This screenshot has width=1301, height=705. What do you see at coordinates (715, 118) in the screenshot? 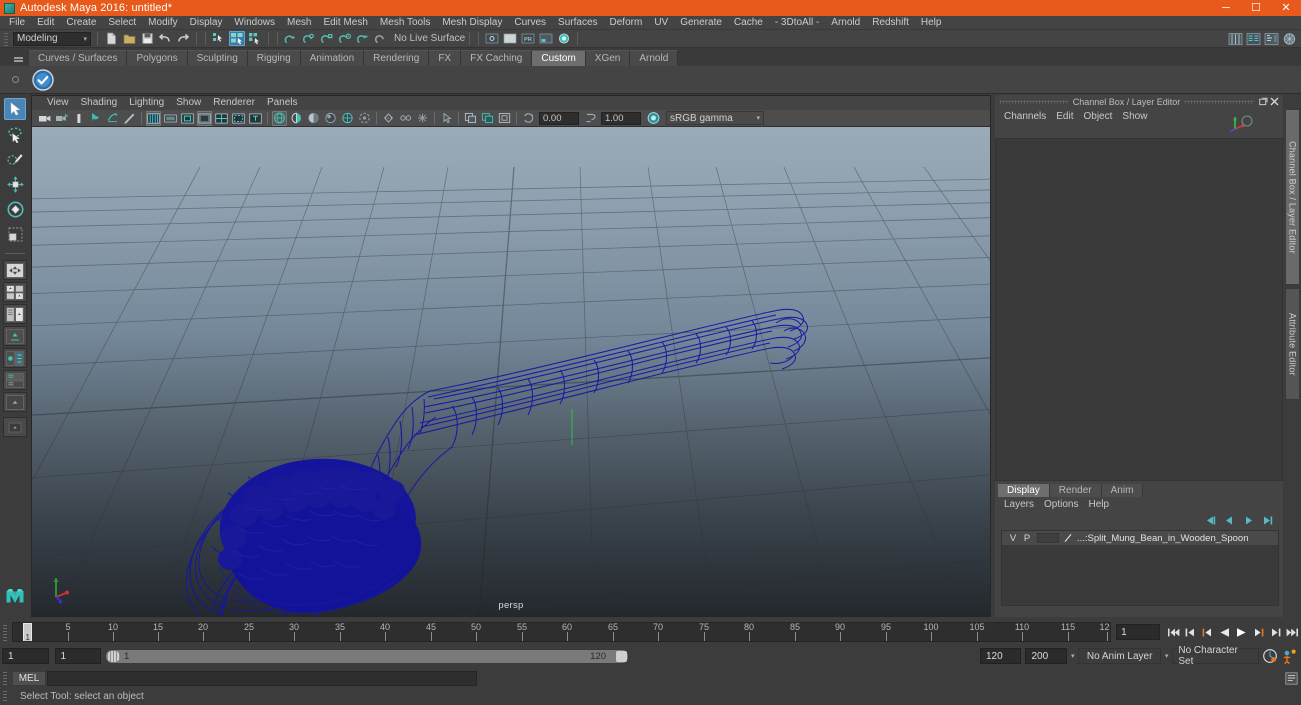
I see `color-profile-selector: sRGB gamma ▾` at bounding box center [715, 118].